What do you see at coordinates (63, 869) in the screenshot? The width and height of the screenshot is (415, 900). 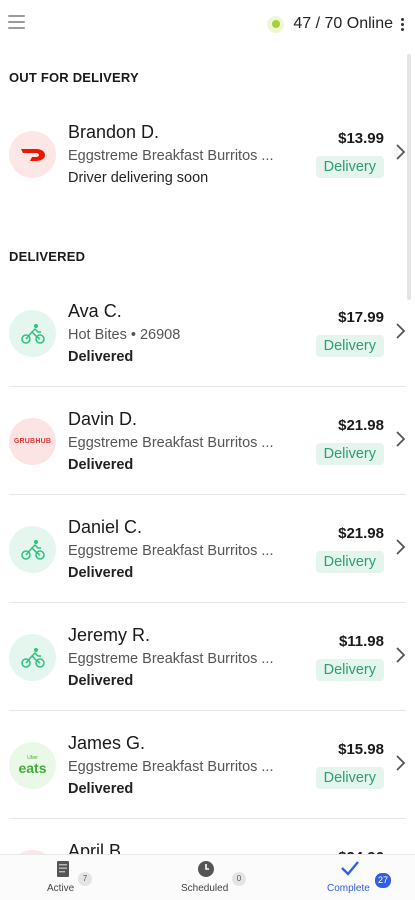 I see `receipt-icon` at bounding box center [63, 869].